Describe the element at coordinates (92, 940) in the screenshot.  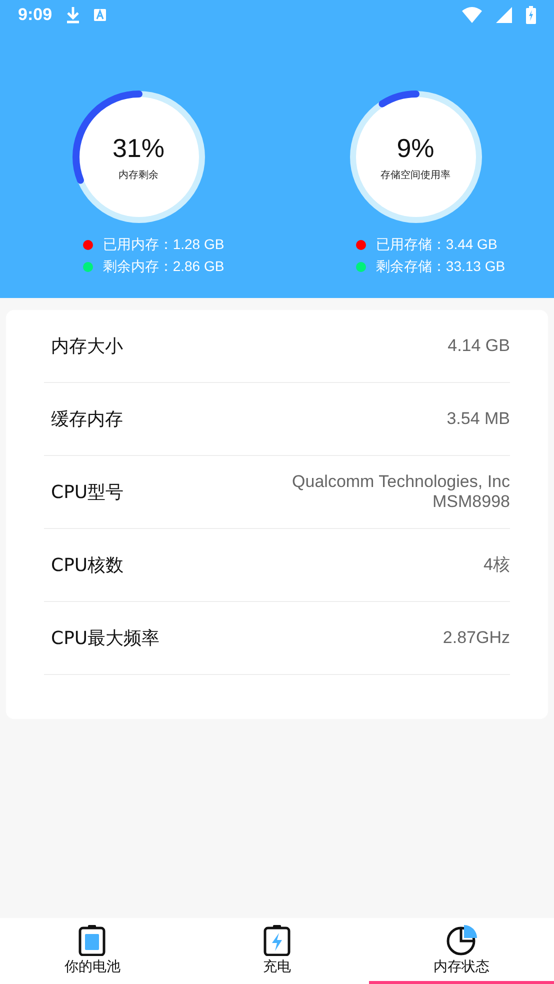
I see `battery-icon` at that location.